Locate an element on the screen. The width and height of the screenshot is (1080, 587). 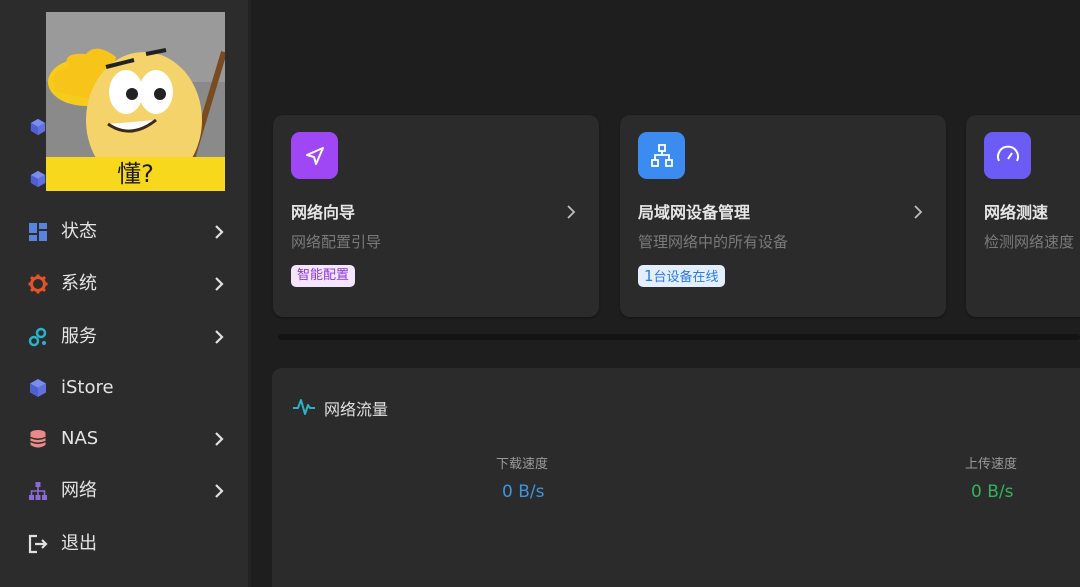
card-subtitle: 管理网络中的所有设备 is located at coordinates (713, 242).